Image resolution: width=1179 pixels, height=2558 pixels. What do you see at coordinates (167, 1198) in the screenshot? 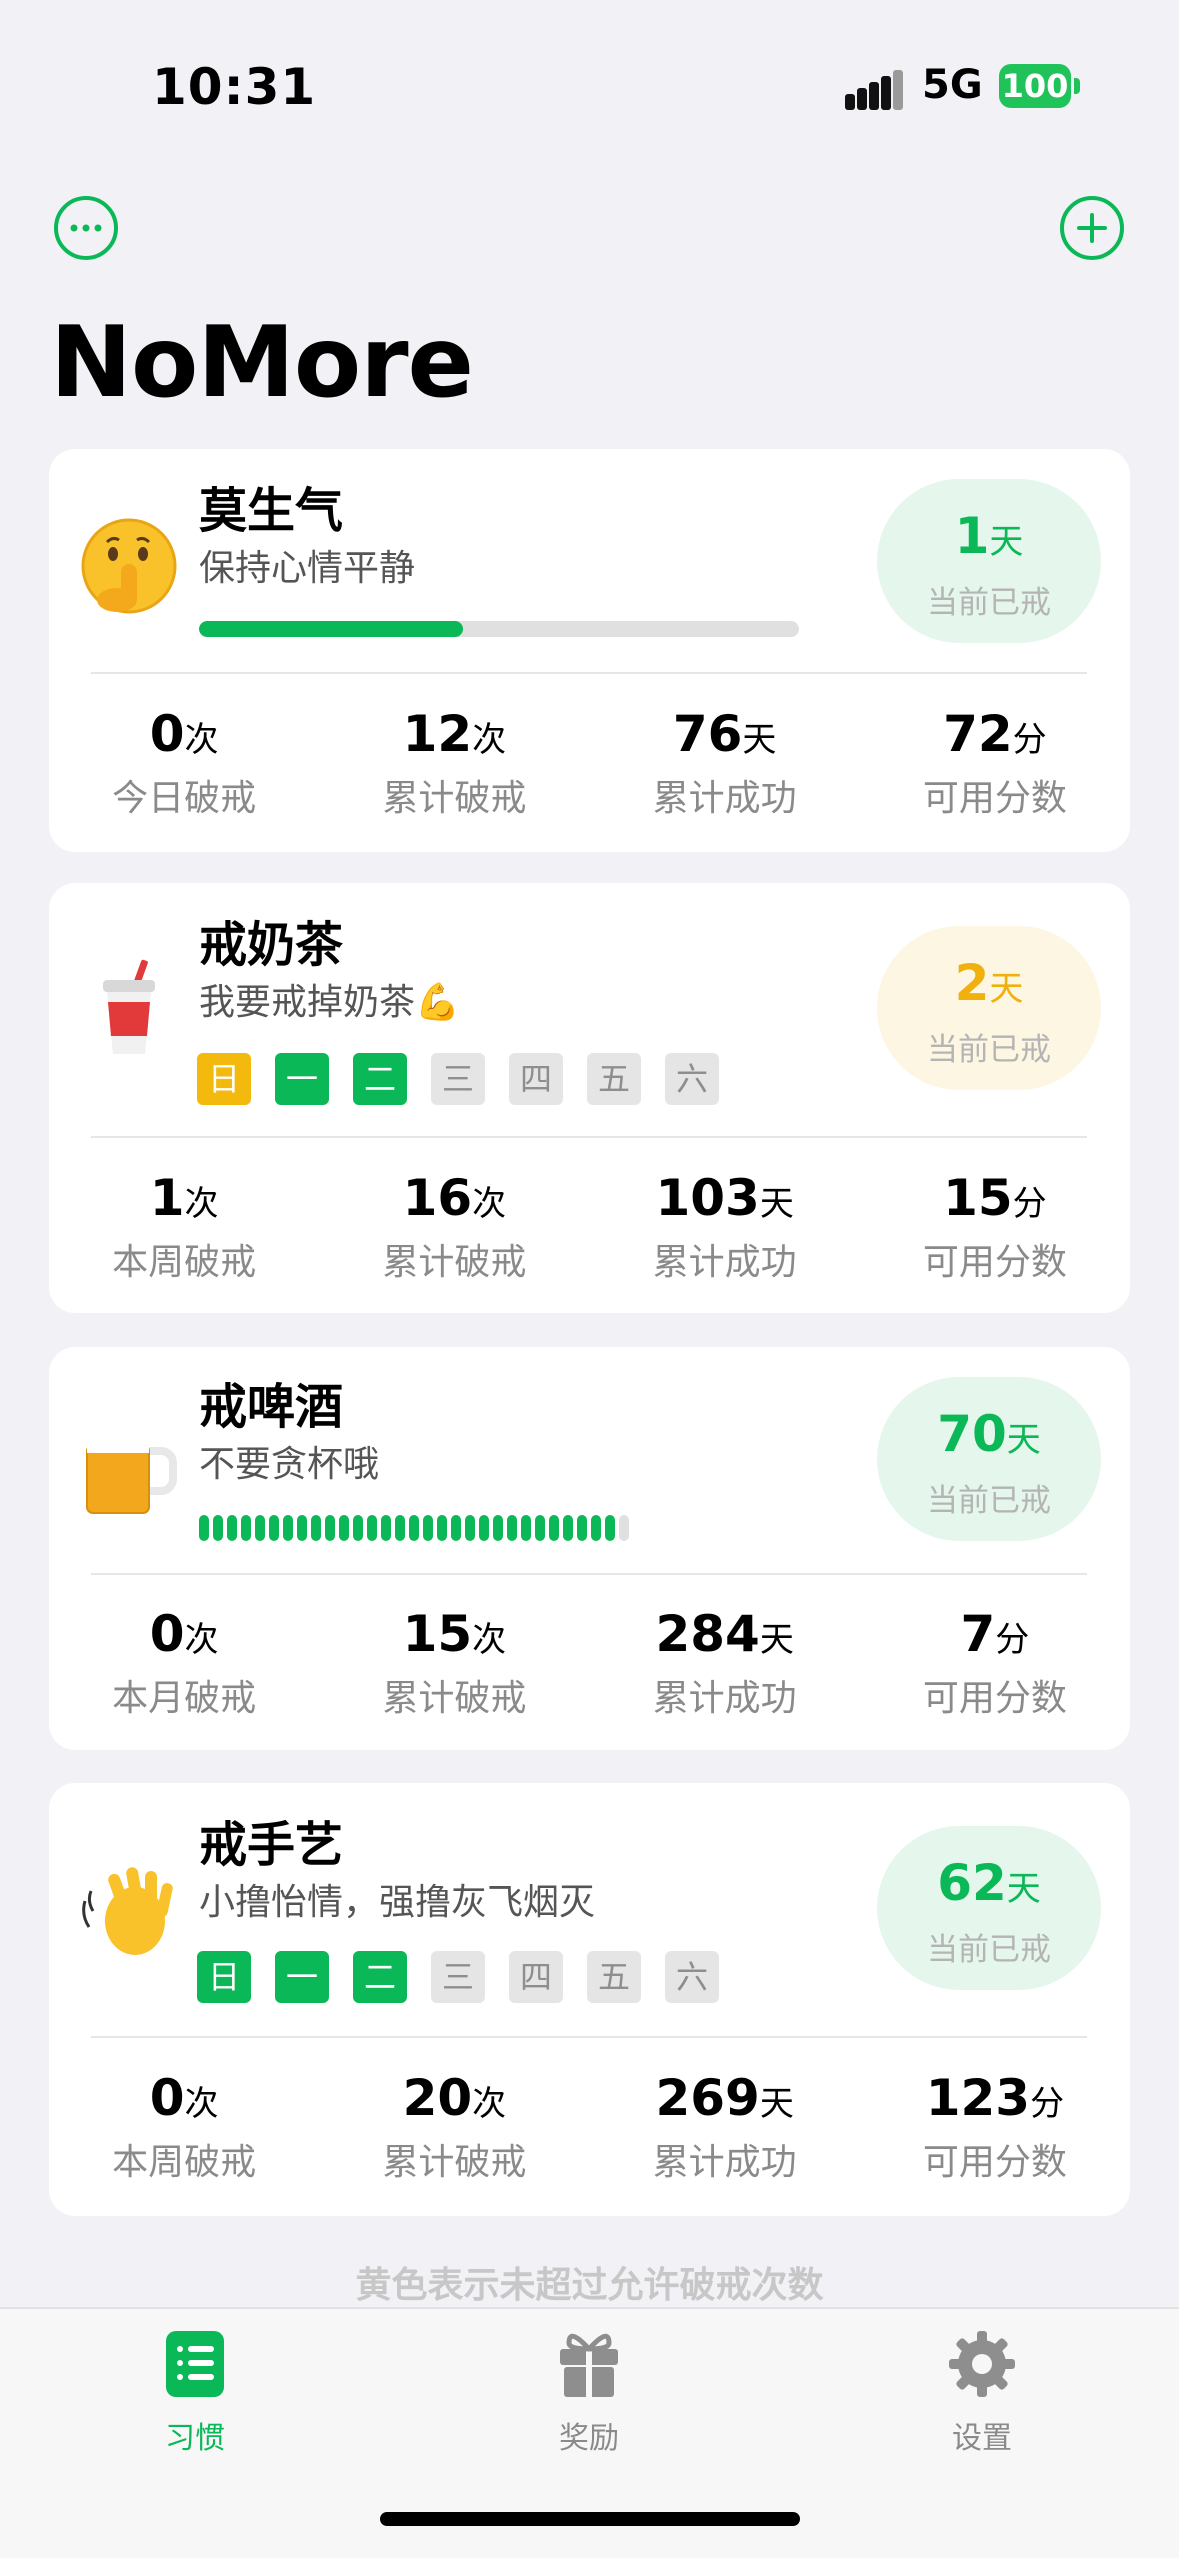
I see `stat-value: 1` at bounding box center [167, 1198].